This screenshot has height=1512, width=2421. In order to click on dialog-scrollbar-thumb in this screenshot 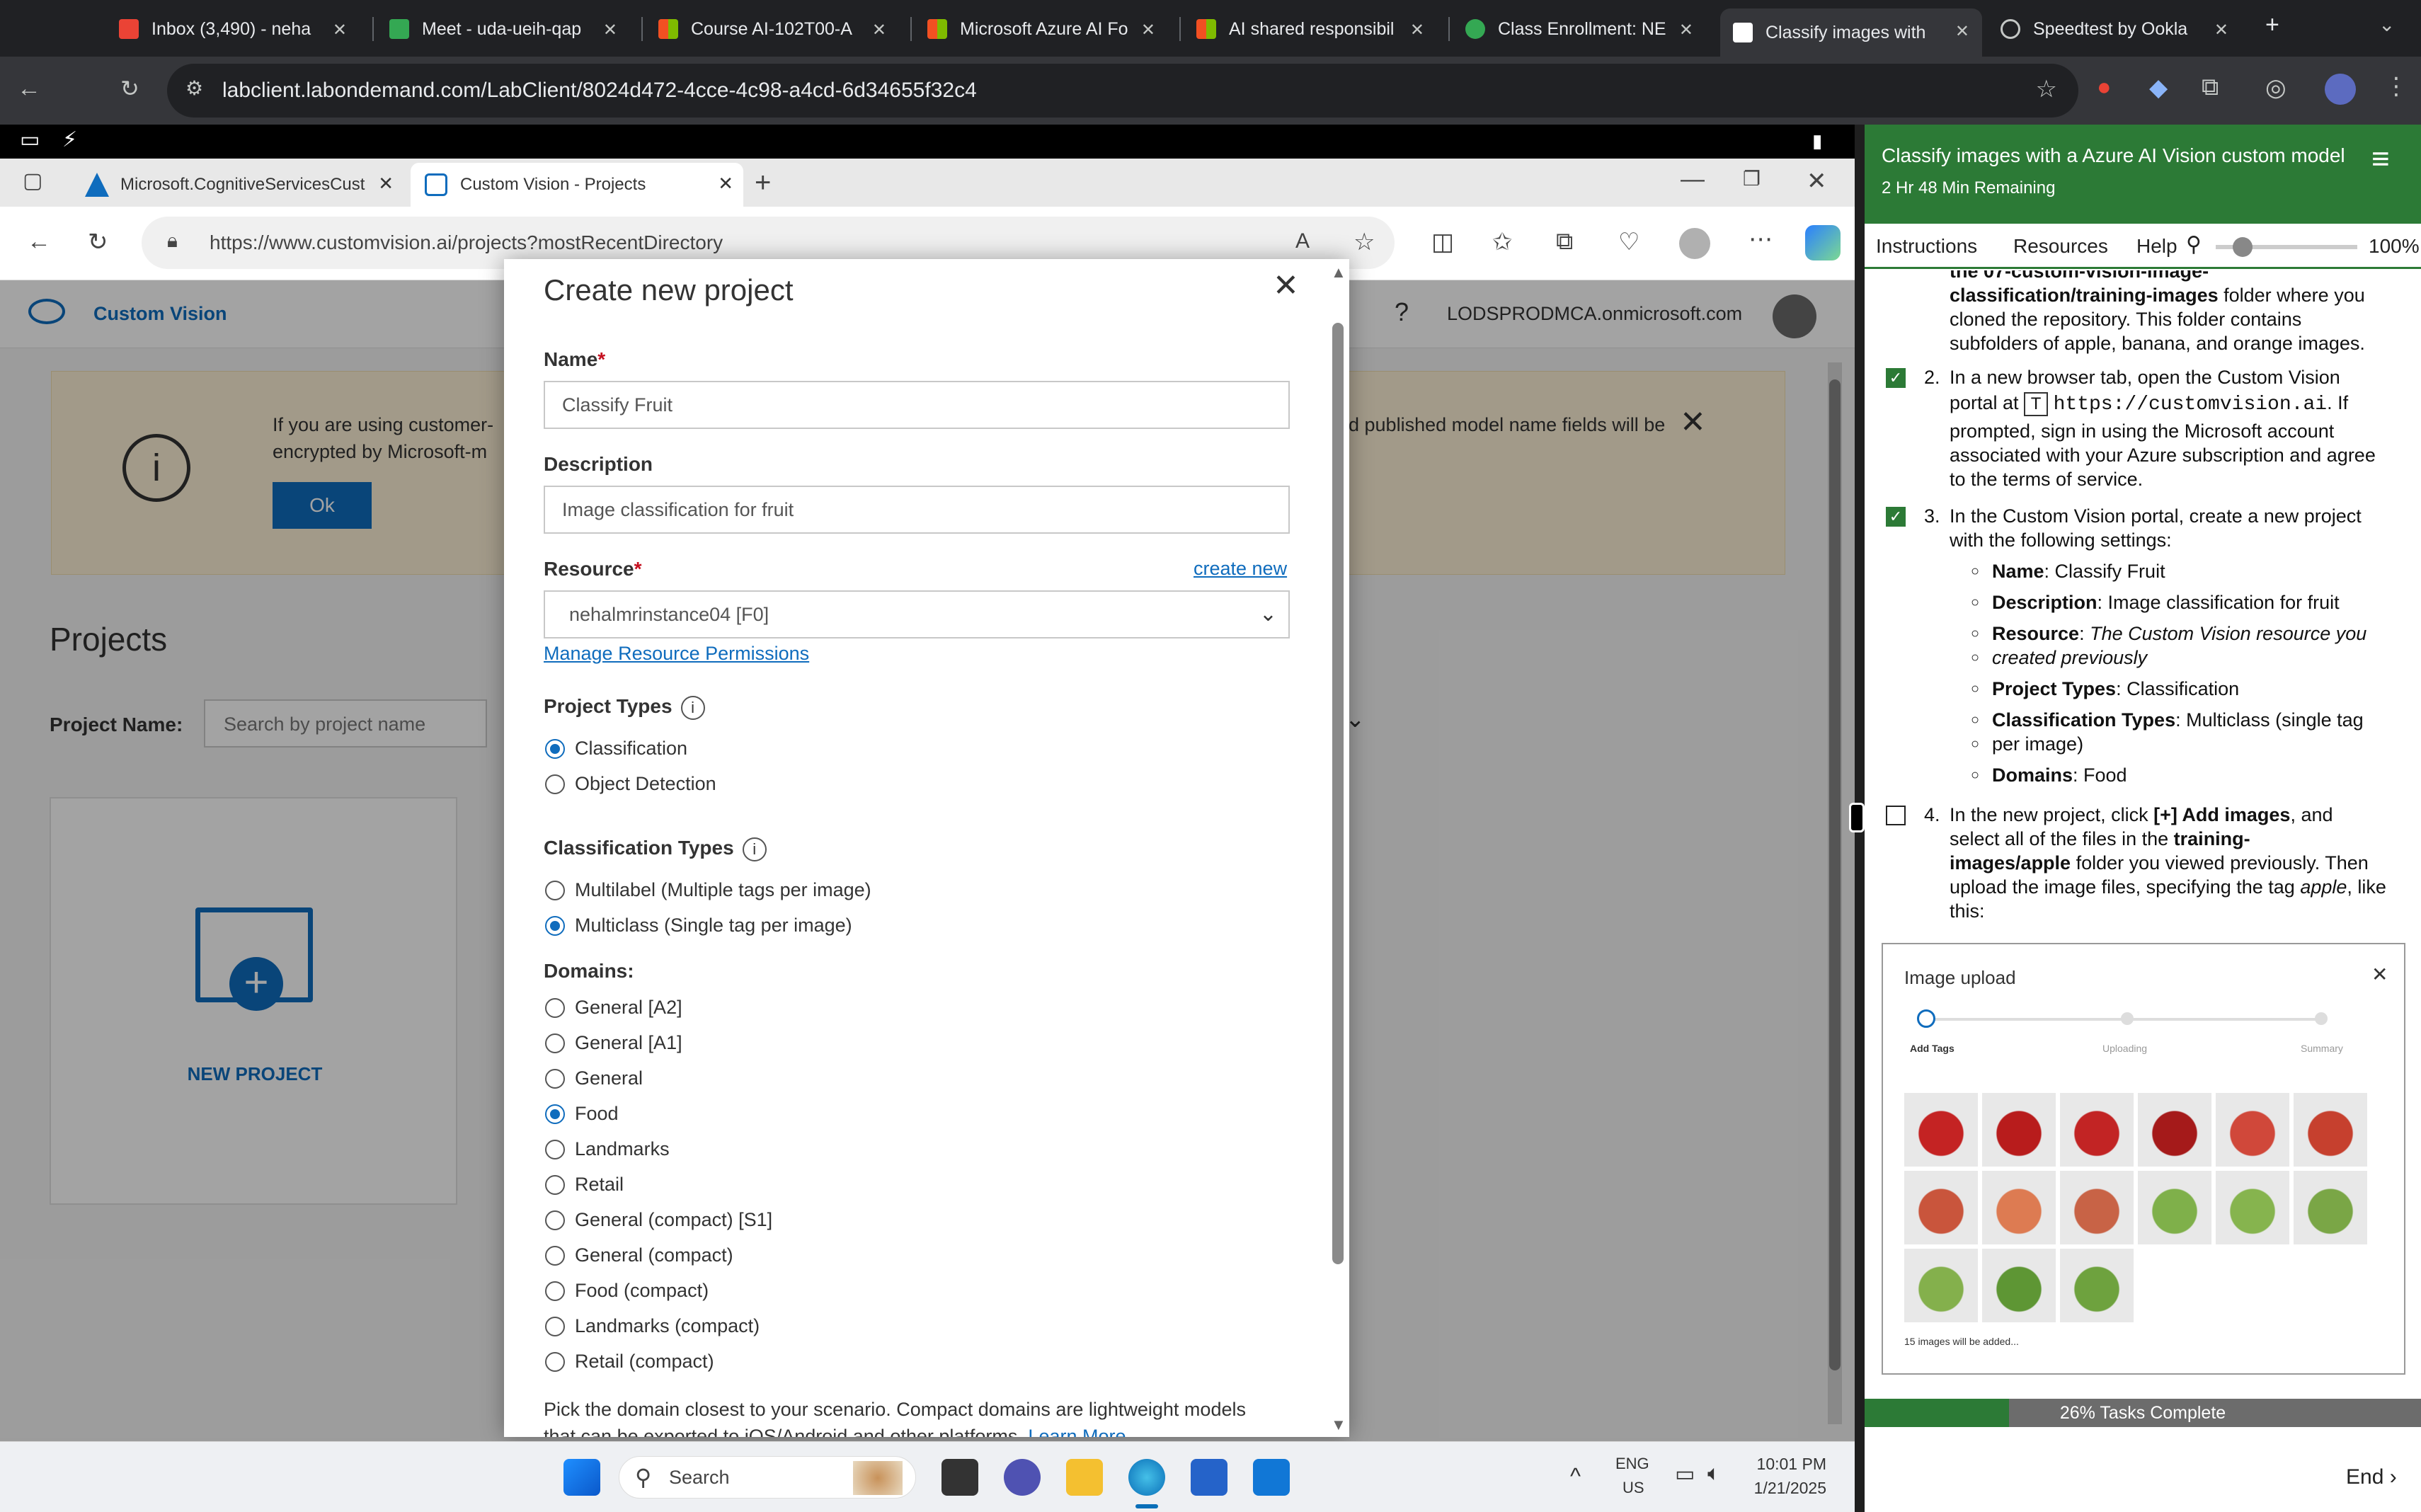, I will do `click(1338, 793)`.